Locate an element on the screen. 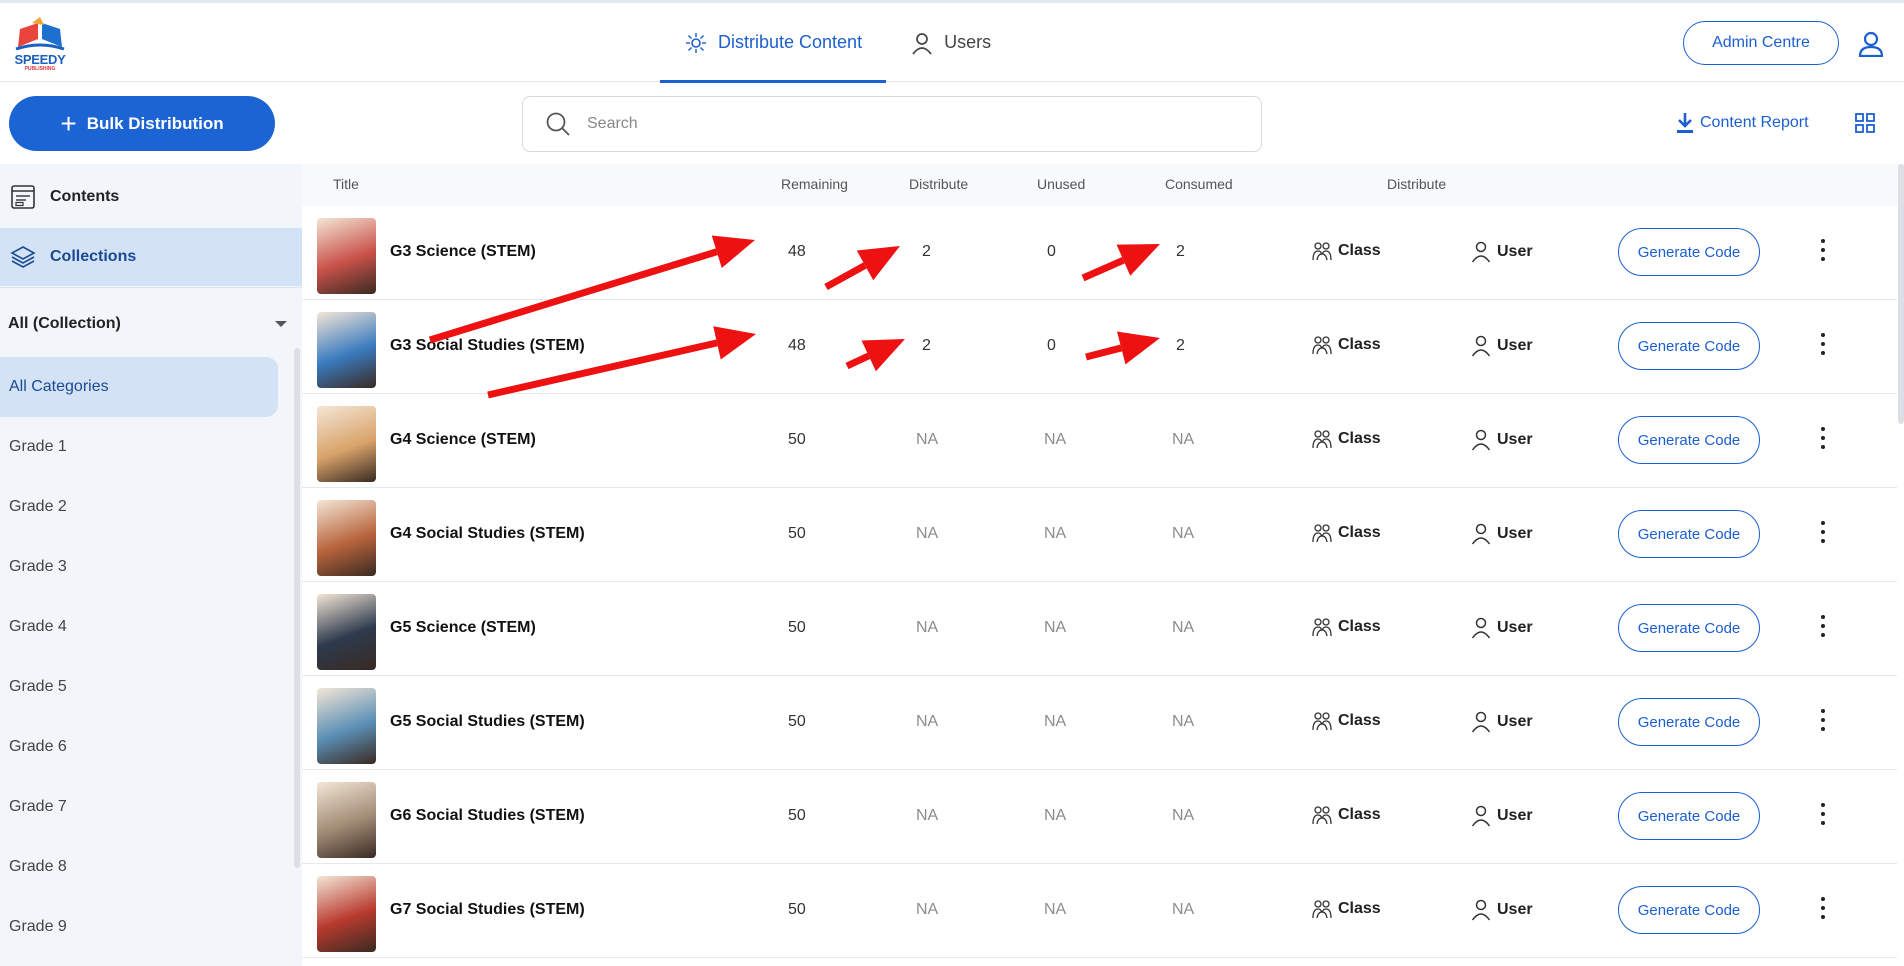 The width and height of the screenshot is (1904, 966). category-item: Grade 6 is located at coordinates (139, 747).